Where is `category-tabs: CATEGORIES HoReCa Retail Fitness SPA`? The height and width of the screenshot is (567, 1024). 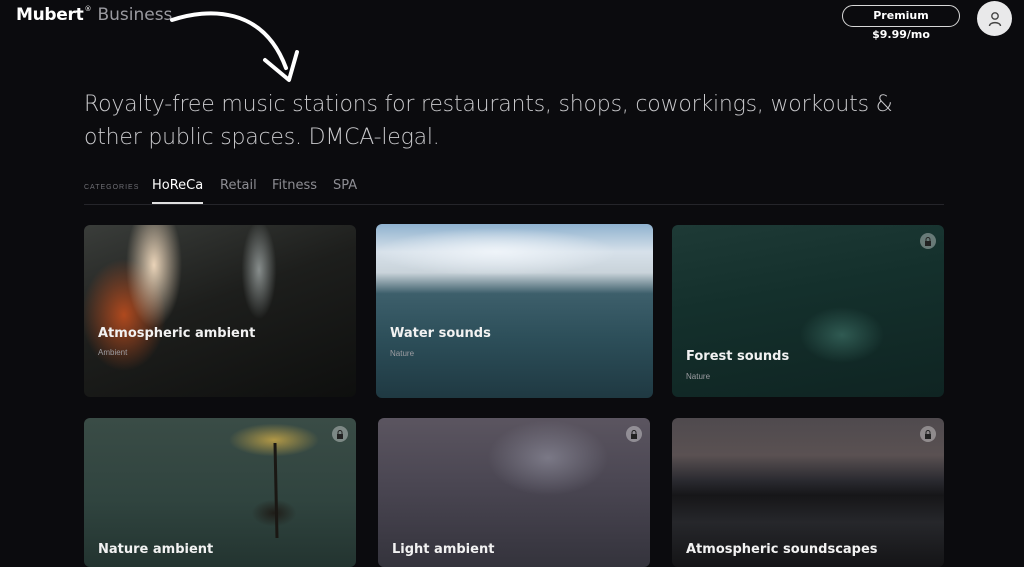
category-tabs: CATEGORIES HoReCa Retail Fitness SPA is located at coordinates (514, 190).